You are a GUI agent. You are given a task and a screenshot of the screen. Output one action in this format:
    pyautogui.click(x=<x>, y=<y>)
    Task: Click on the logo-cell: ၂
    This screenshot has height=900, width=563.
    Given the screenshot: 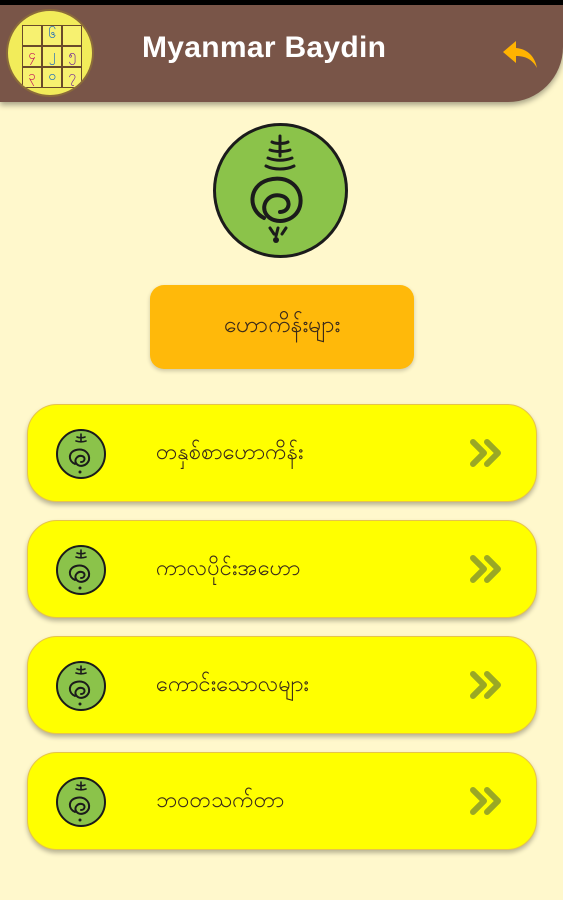 What is the action you would take?
    pyautogui.click(x=52, y=56)
    